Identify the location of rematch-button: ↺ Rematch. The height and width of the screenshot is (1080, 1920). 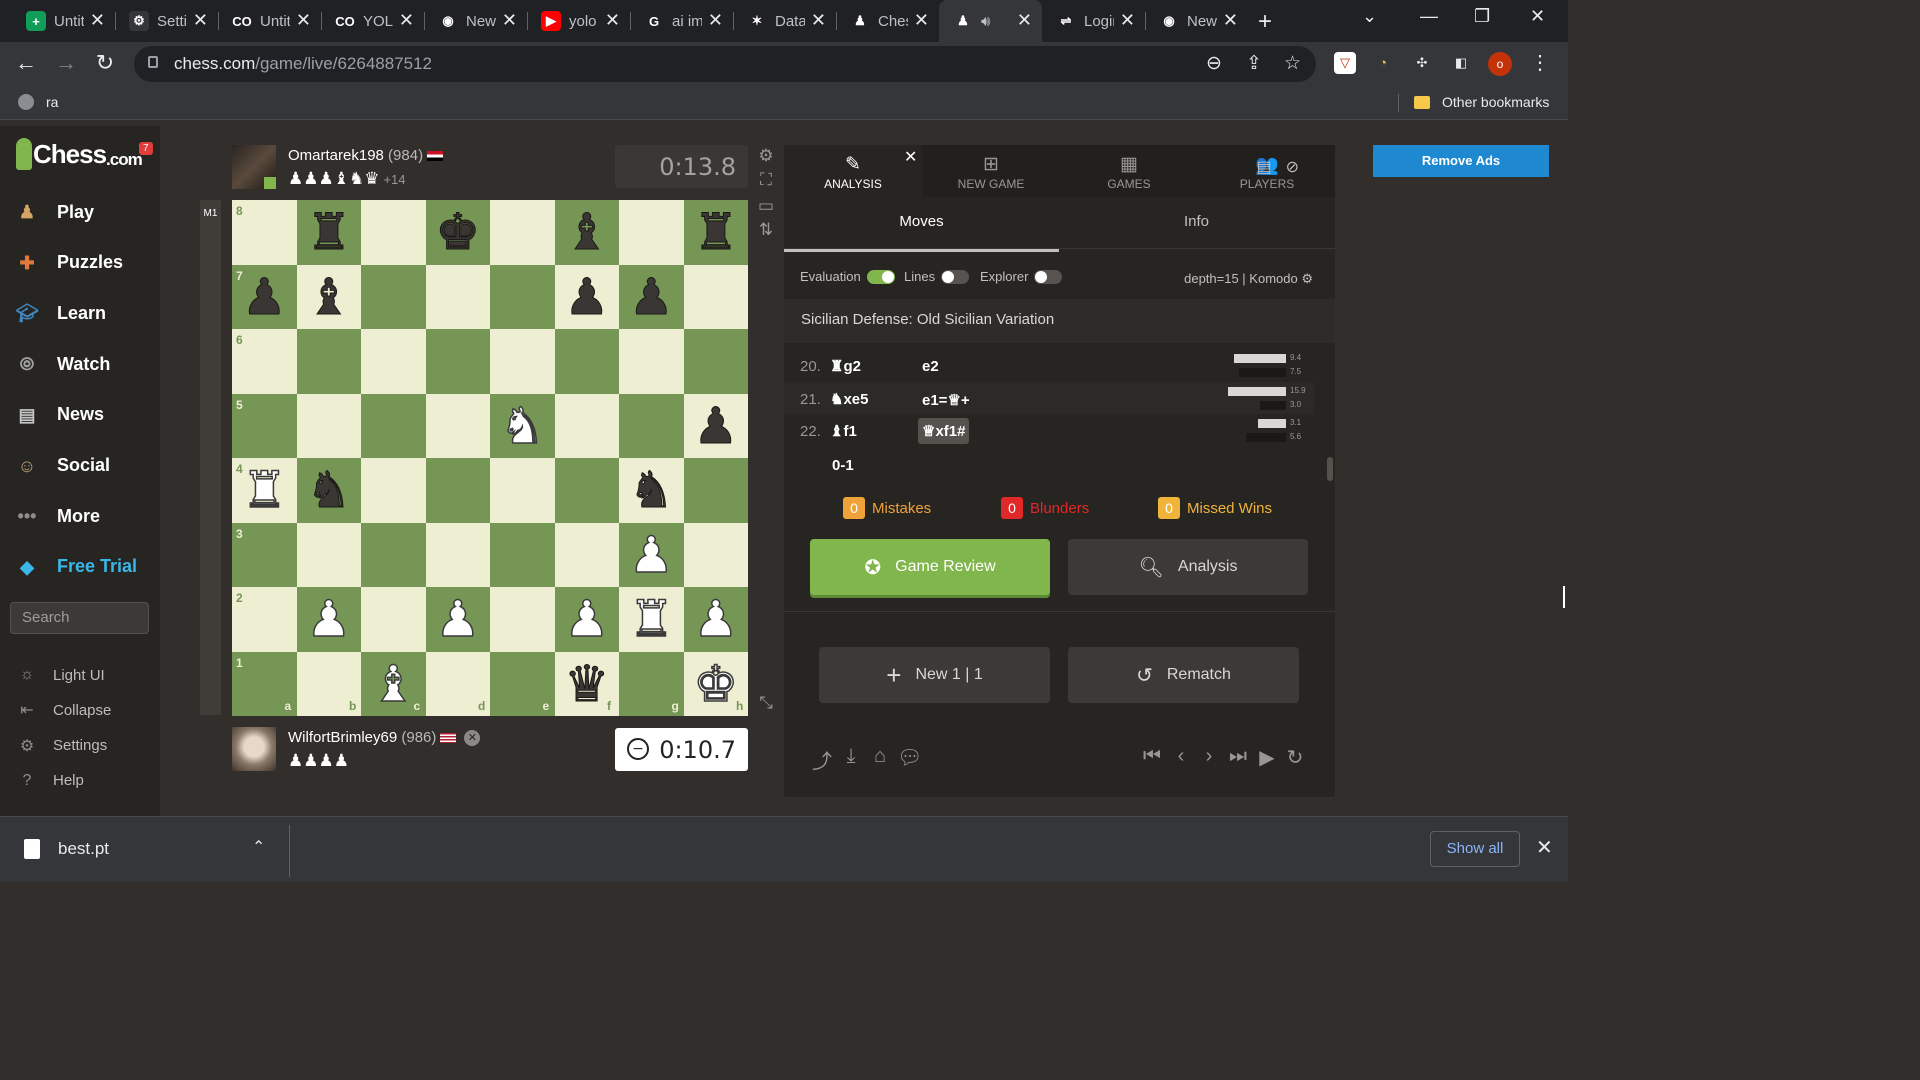
(1183, 675).